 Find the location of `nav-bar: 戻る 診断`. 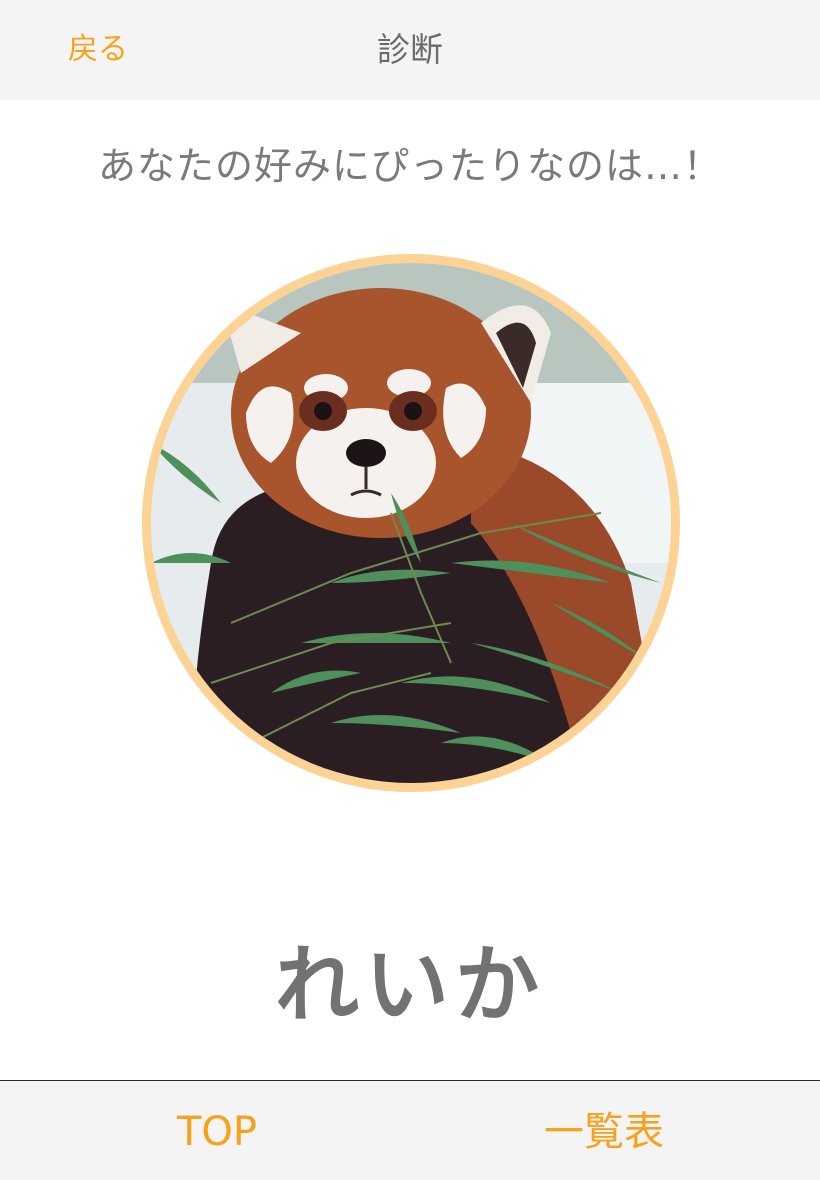

nav-bar: 戻る 診断 is located at coordinates (410, 50).